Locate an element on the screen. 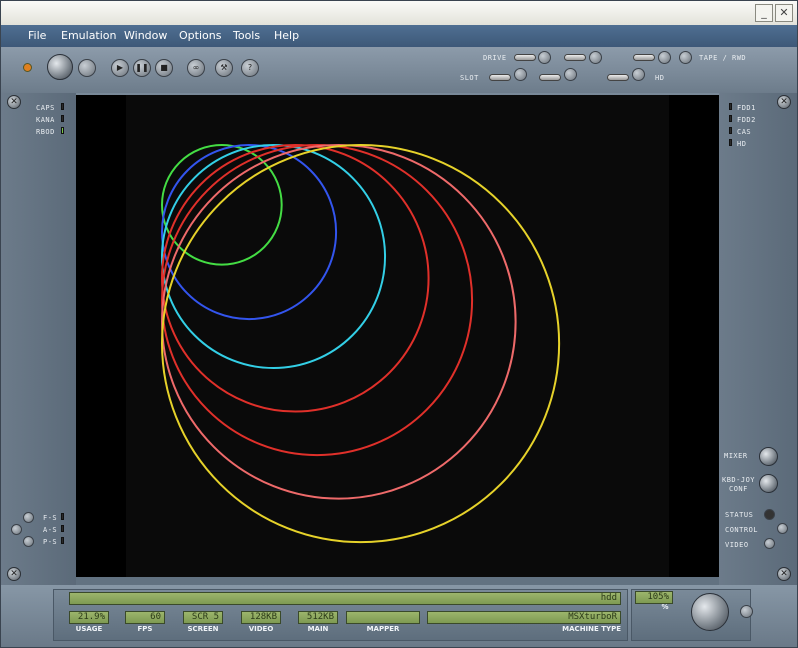 The image size is (798, 648). drive-a-eject is located at coordinates (544, 57).